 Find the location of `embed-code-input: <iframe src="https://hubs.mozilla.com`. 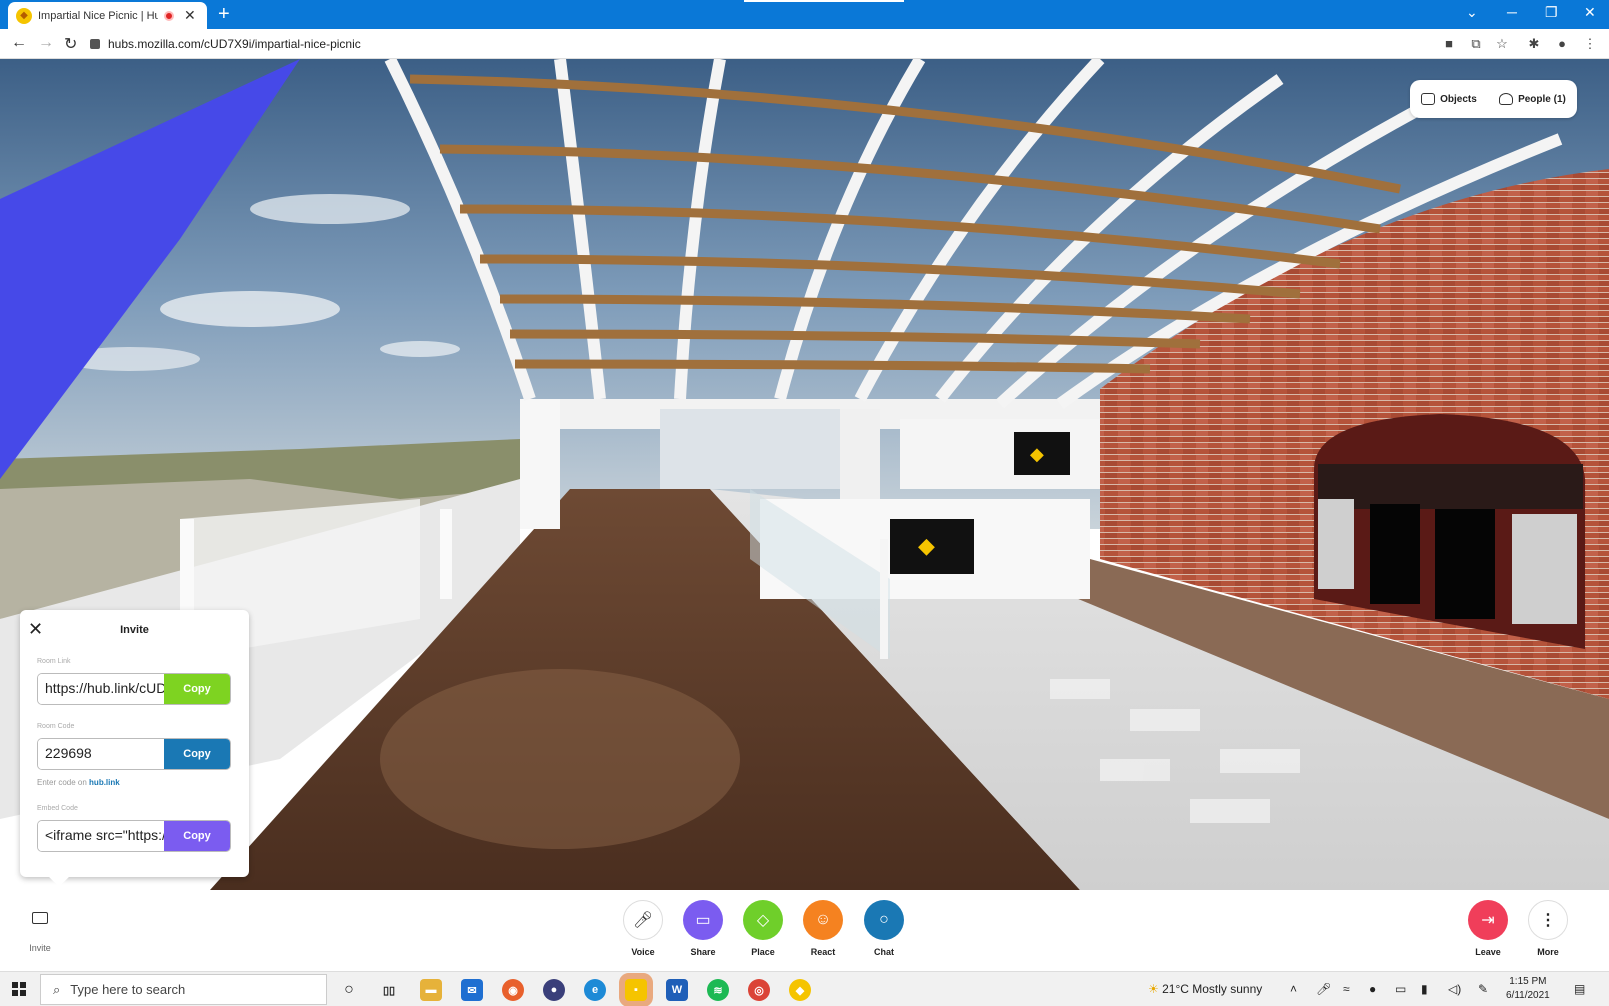

embed-code-input: <iframe src="https://hubs.mozilla.com is located at coordinates (101, 836).